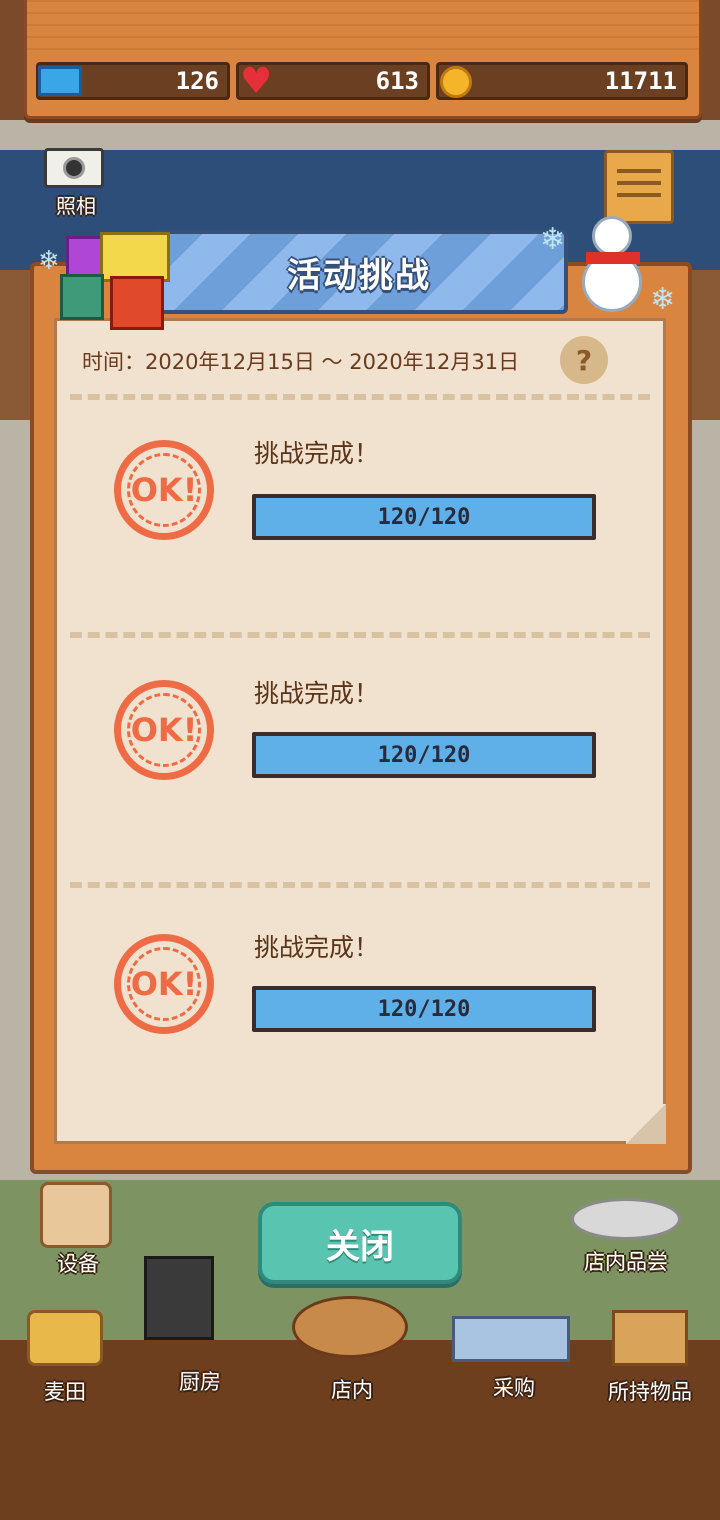  Describe the element at coordinates (350, 1327) in the screenshot. I see `bread-tray-icon` at that location.